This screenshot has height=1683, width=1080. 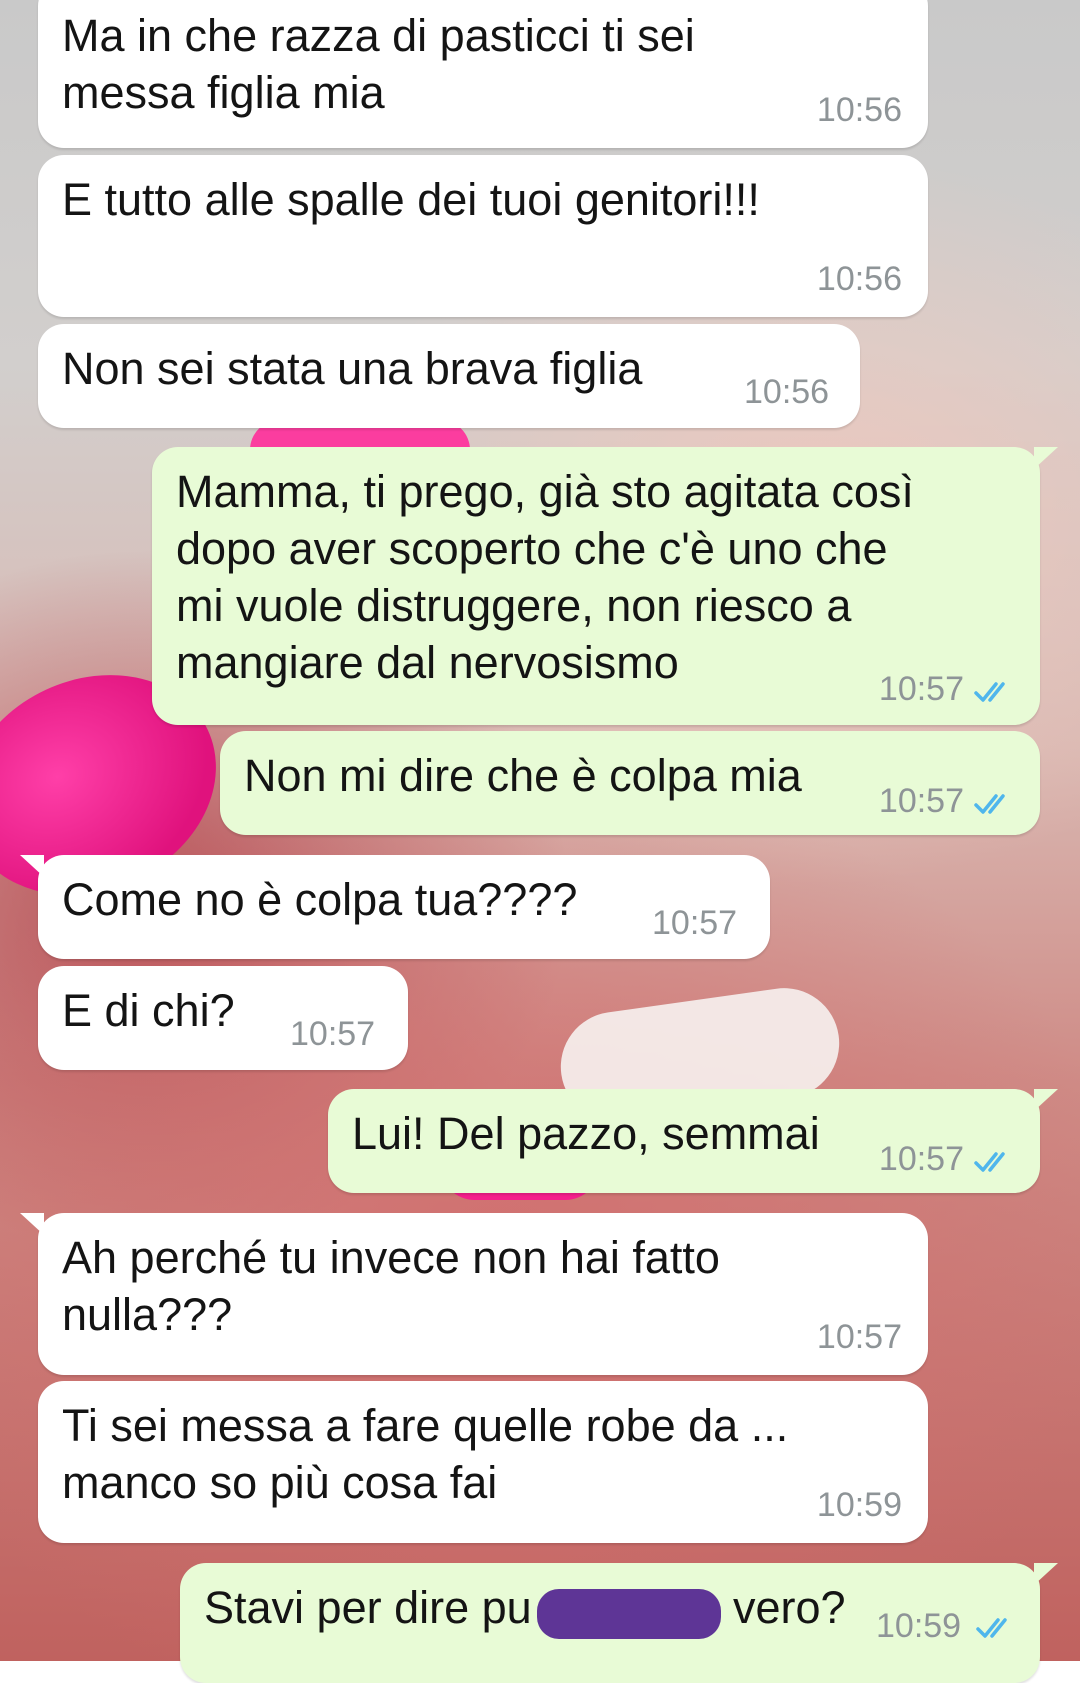 I want to click on message-incoming: E di chi? 10:57, so click(x=223, y=1018).